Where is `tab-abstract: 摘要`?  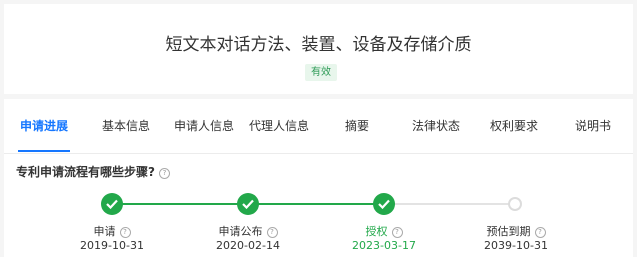
tab-abstract: 摘要 is located at coordinates (357, 126).